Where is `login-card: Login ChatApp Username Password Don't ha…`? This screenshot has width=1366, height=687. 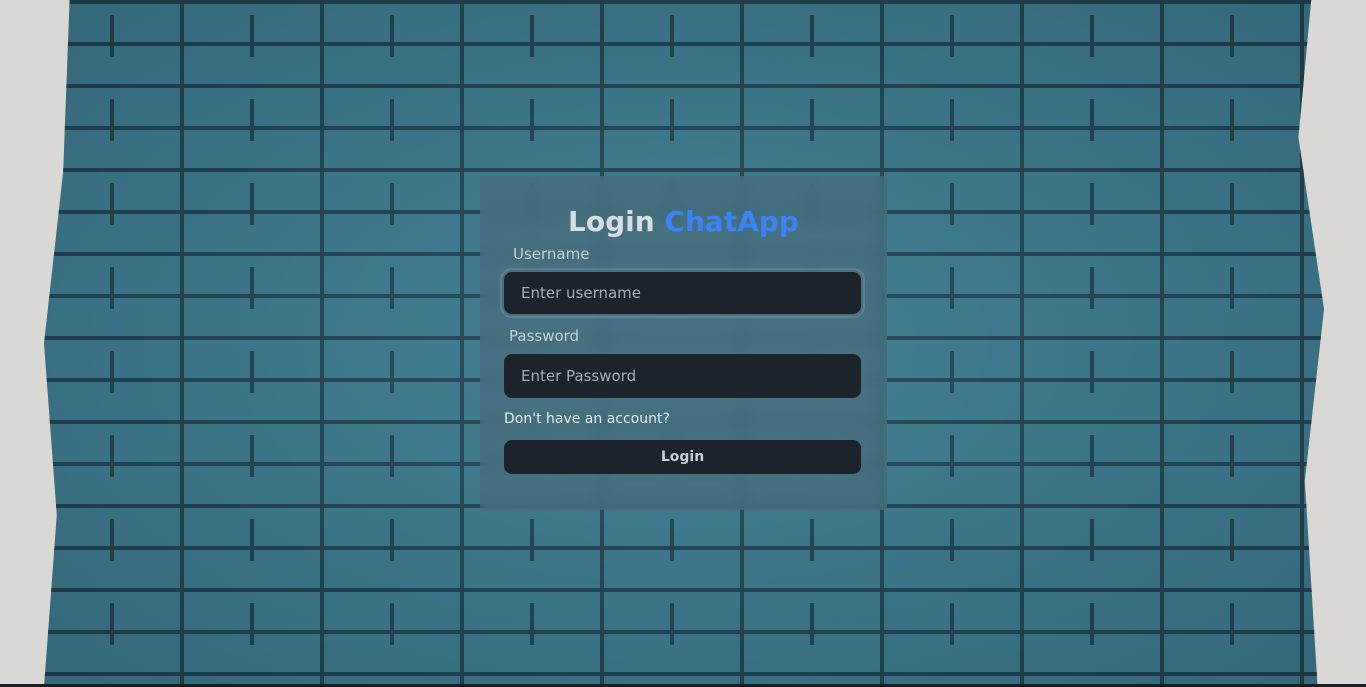 login-card: Login ChatApp Username Password Don't ha… is located at coordinates (683, 343).